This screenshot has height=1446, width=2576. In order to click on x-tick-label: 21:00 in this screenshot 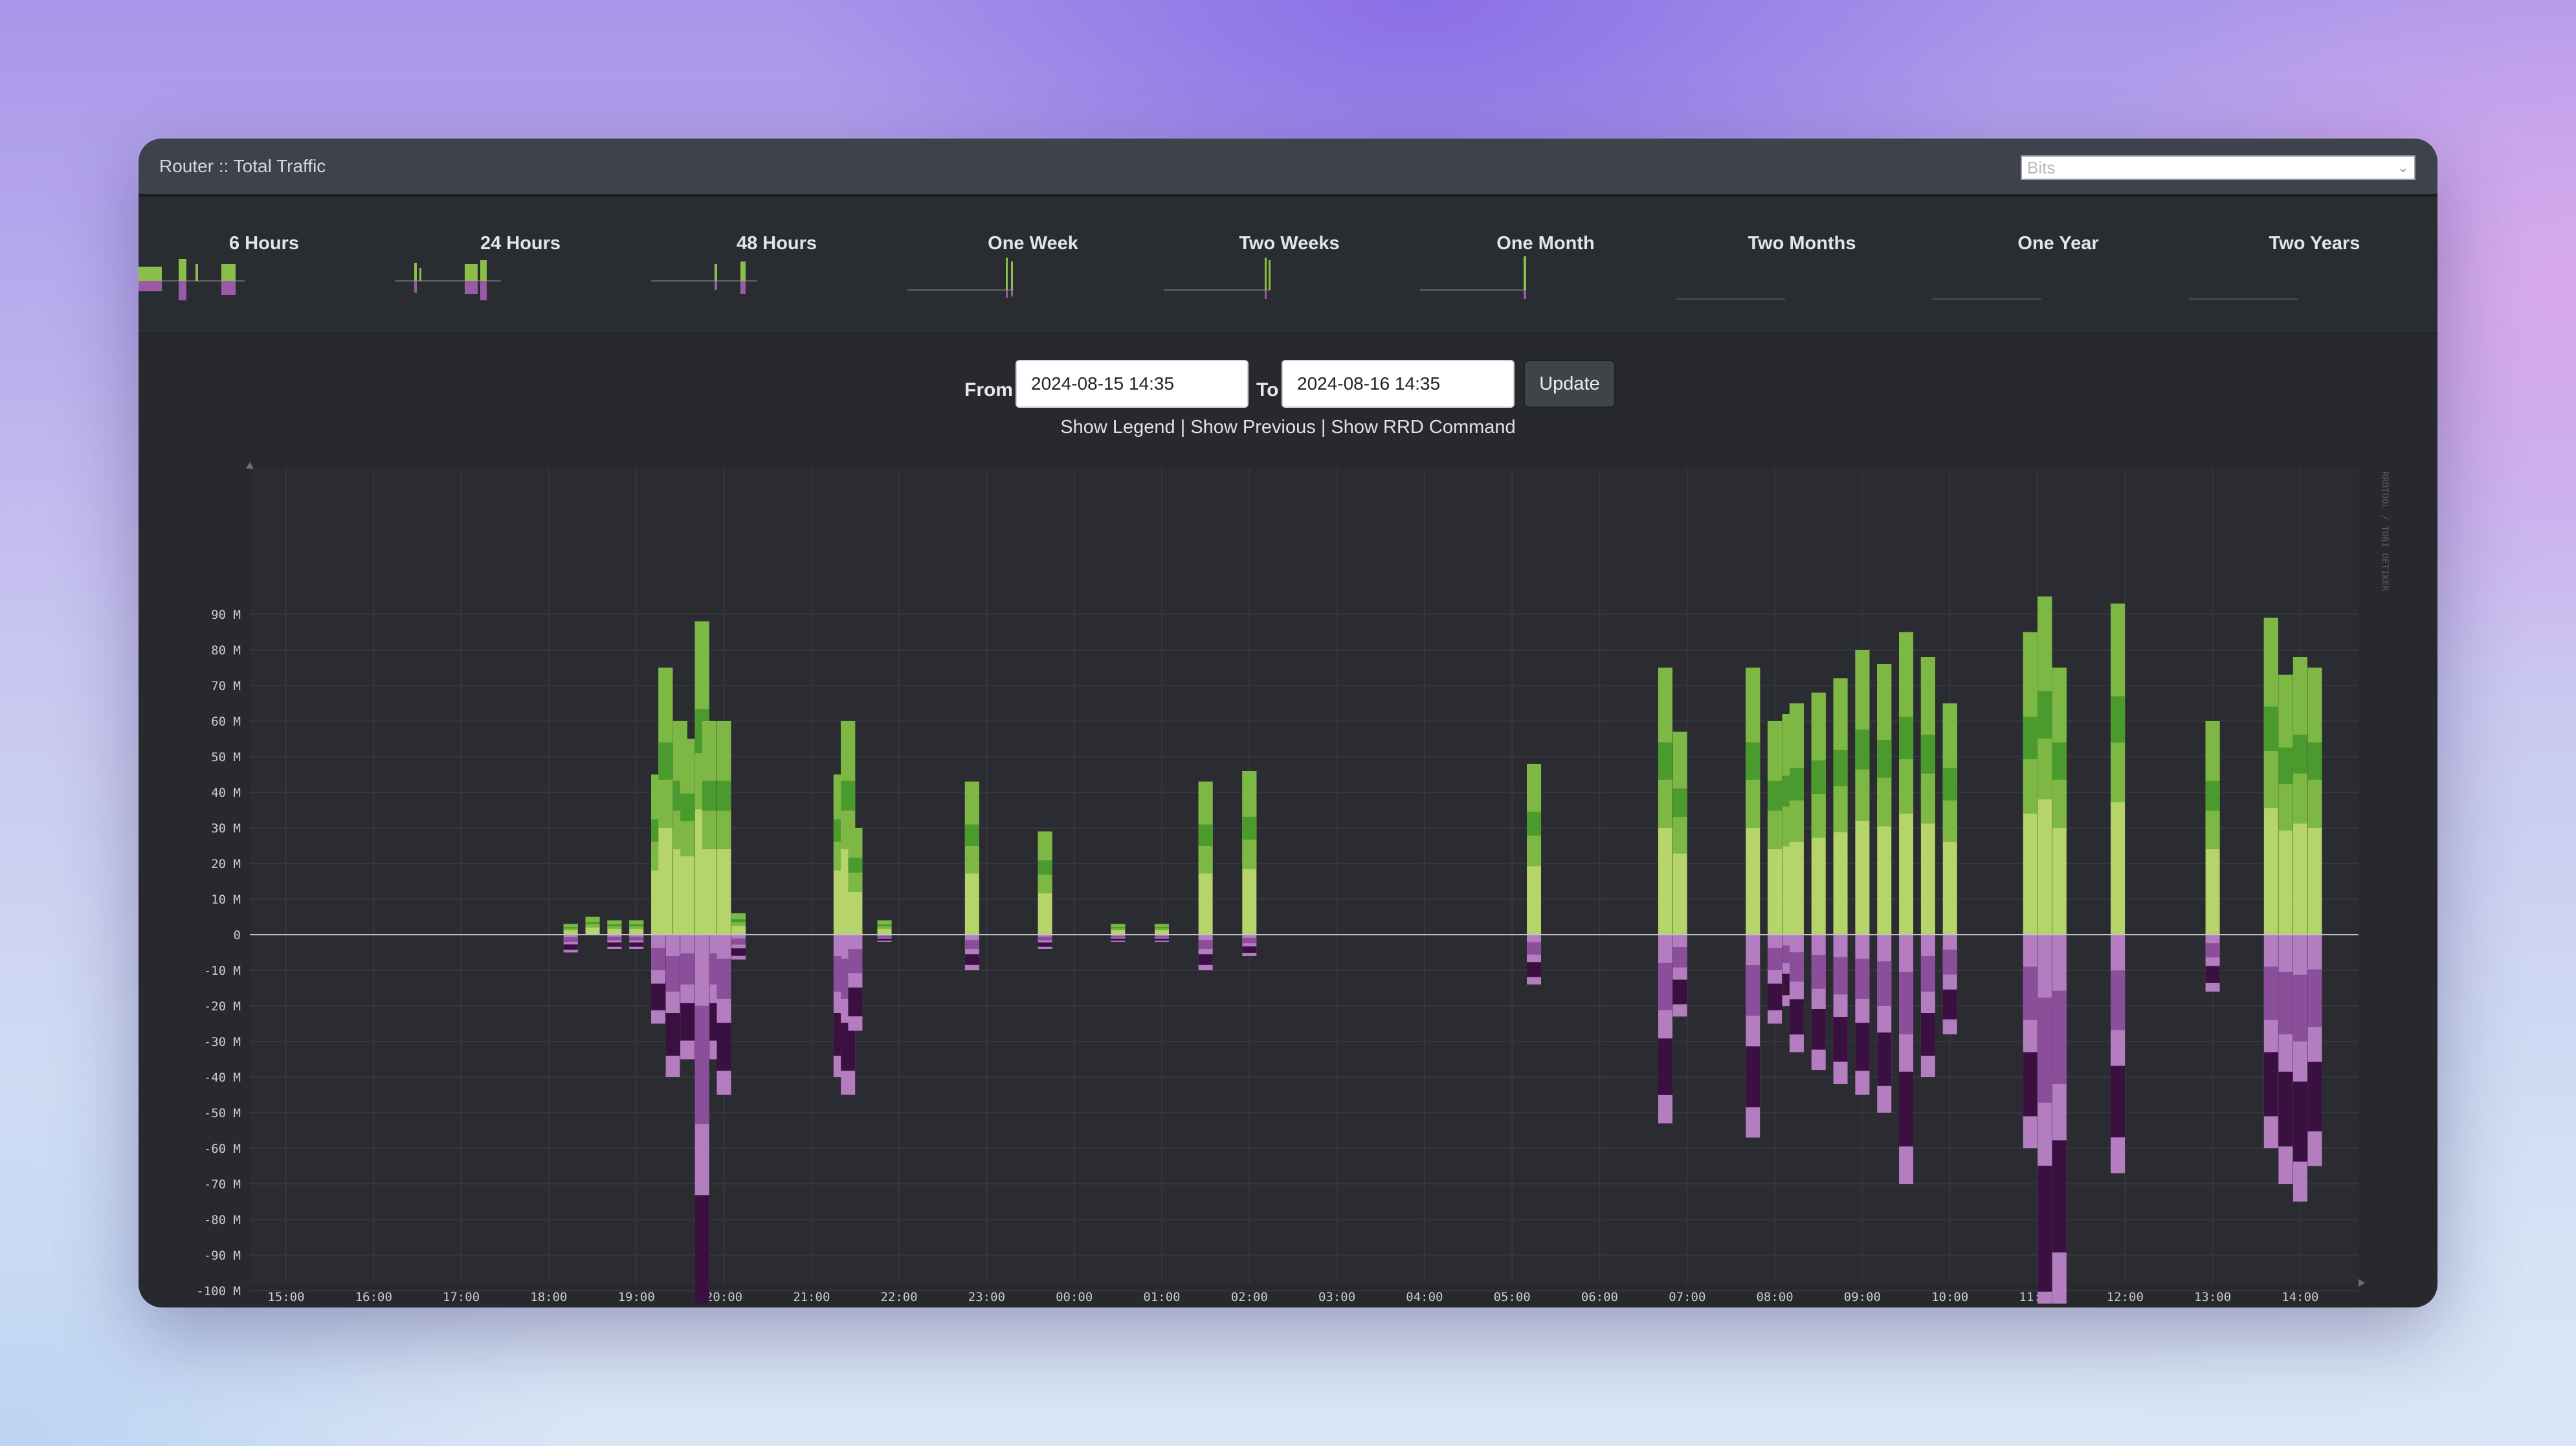, I will do `click(811, 1297)`.